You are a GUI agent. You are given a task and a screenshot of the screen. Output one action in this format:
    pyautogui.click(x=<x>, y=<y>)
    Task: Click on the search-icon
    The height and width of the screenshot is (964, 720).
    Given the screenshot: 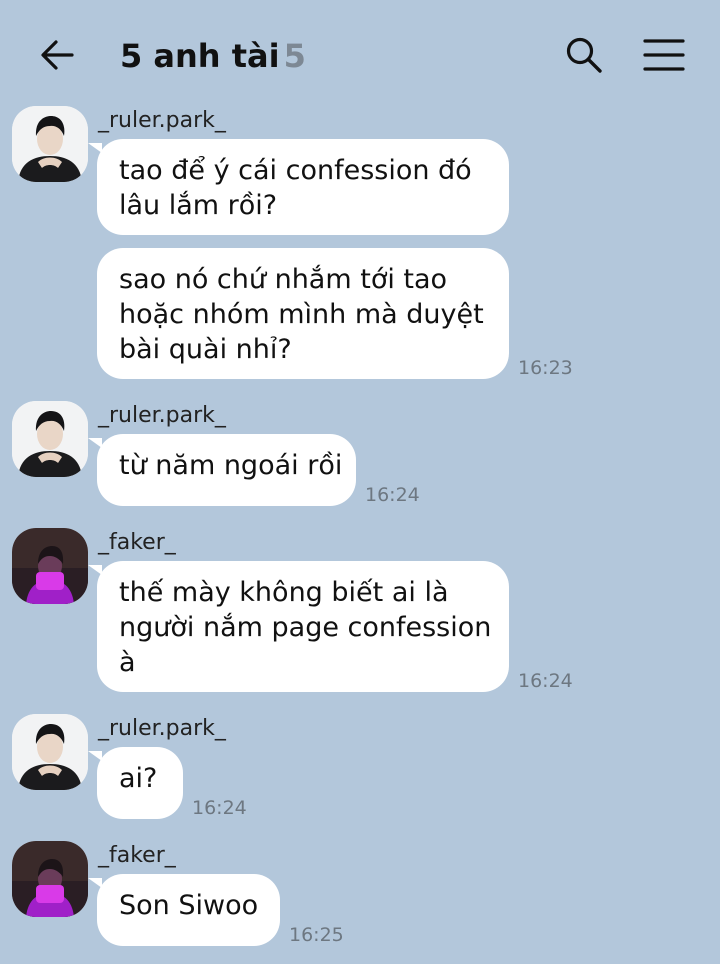 What is the action you would take?
    pyautogui.click(x=584, y=55)
    